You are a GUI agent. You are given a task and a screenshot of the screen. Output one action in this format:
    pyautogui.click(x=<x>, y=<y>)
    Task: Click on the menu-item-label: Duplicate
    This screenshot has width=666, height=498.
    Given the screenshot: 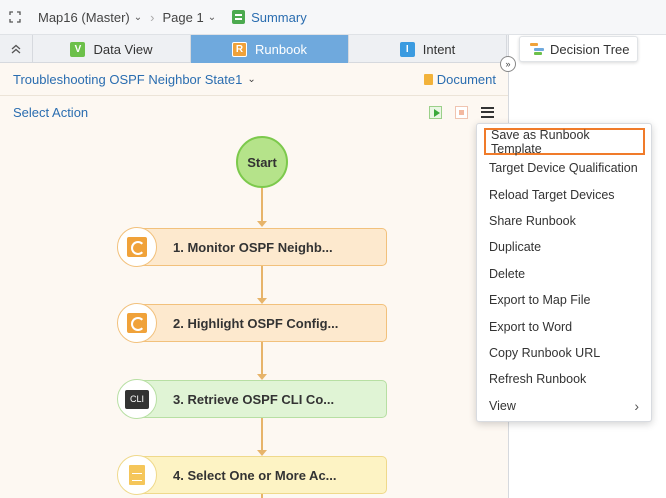 What is the action you would take?
    pyautogui.click(x=515, y=247)
    